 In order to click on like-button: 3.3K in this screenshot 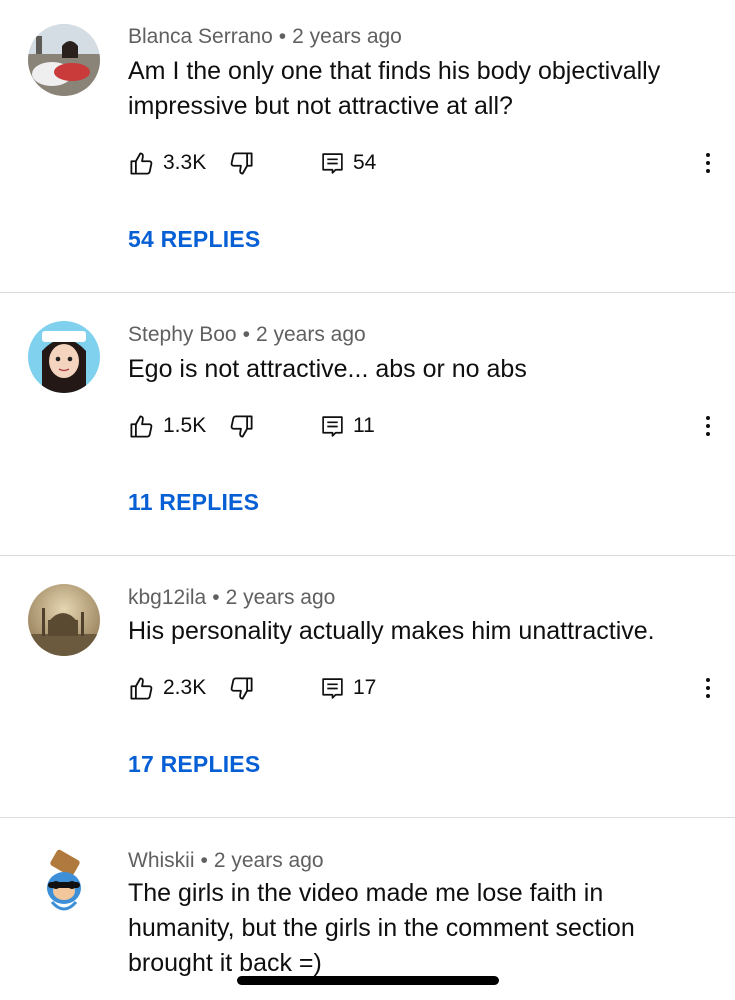, I will do `click(167, 163)`.